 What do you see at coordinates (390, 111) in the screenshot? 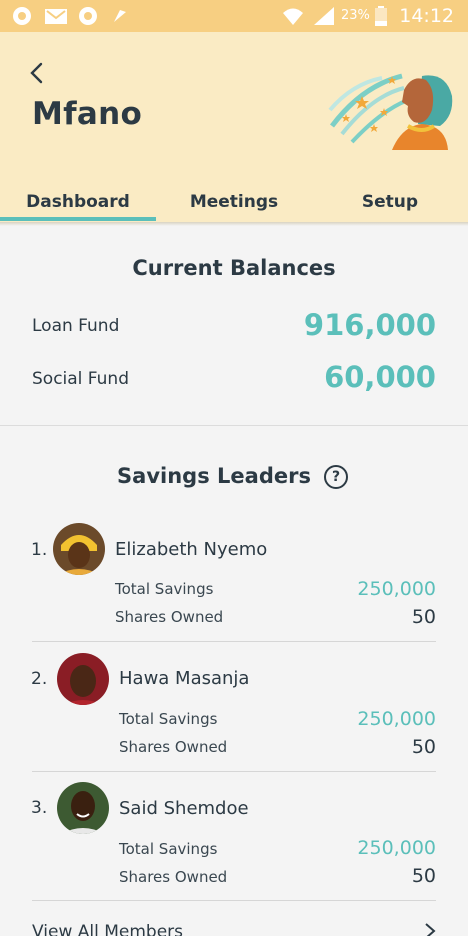
I see `woman-illustration-icon` at bounding box center [390, 111].